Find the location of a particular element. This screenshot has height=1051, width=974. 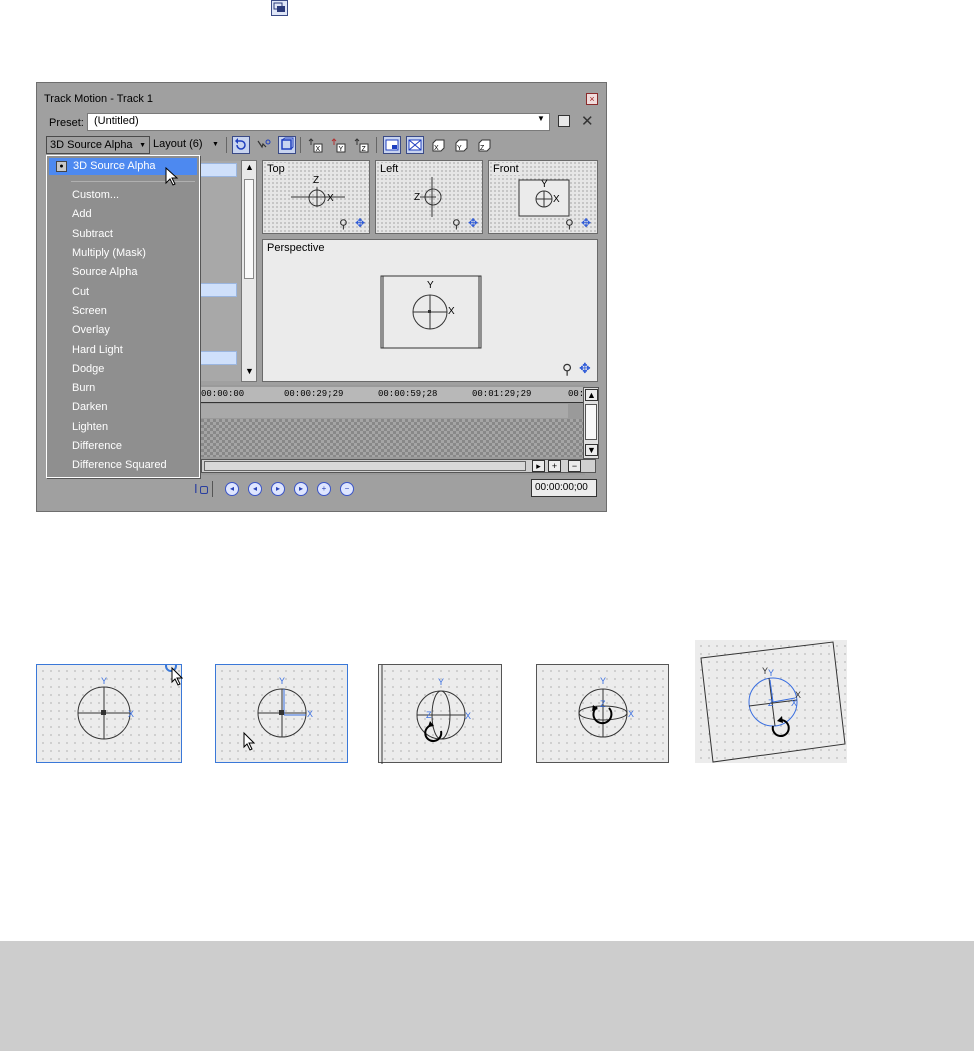

camera-space-button is located at coordinates (415, 145).